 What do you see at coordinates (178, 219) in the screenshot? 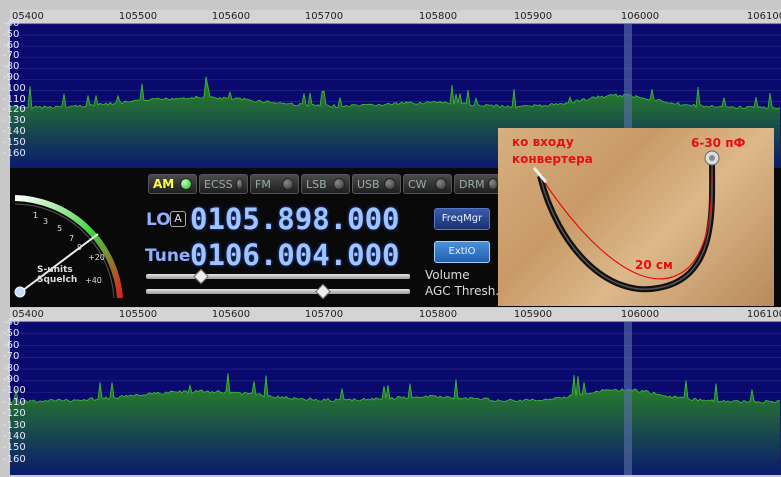
I see `lo-a-badge: A` at bounding box center [178, 219].